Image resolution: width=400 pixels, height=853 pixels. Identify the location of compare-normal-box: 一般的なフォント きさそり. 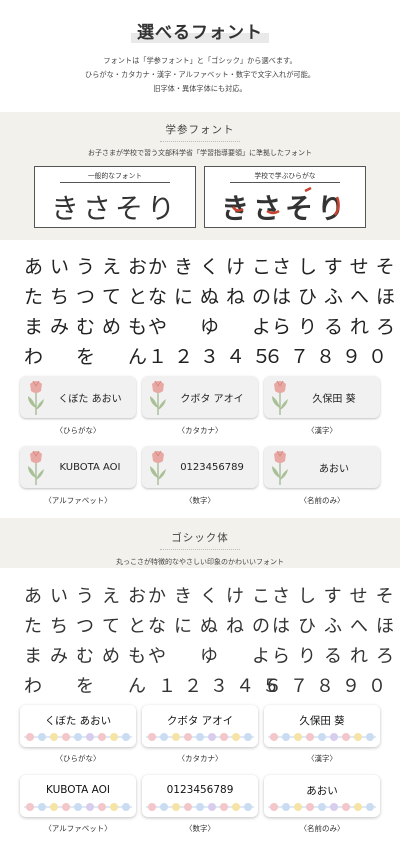
(115, 197).